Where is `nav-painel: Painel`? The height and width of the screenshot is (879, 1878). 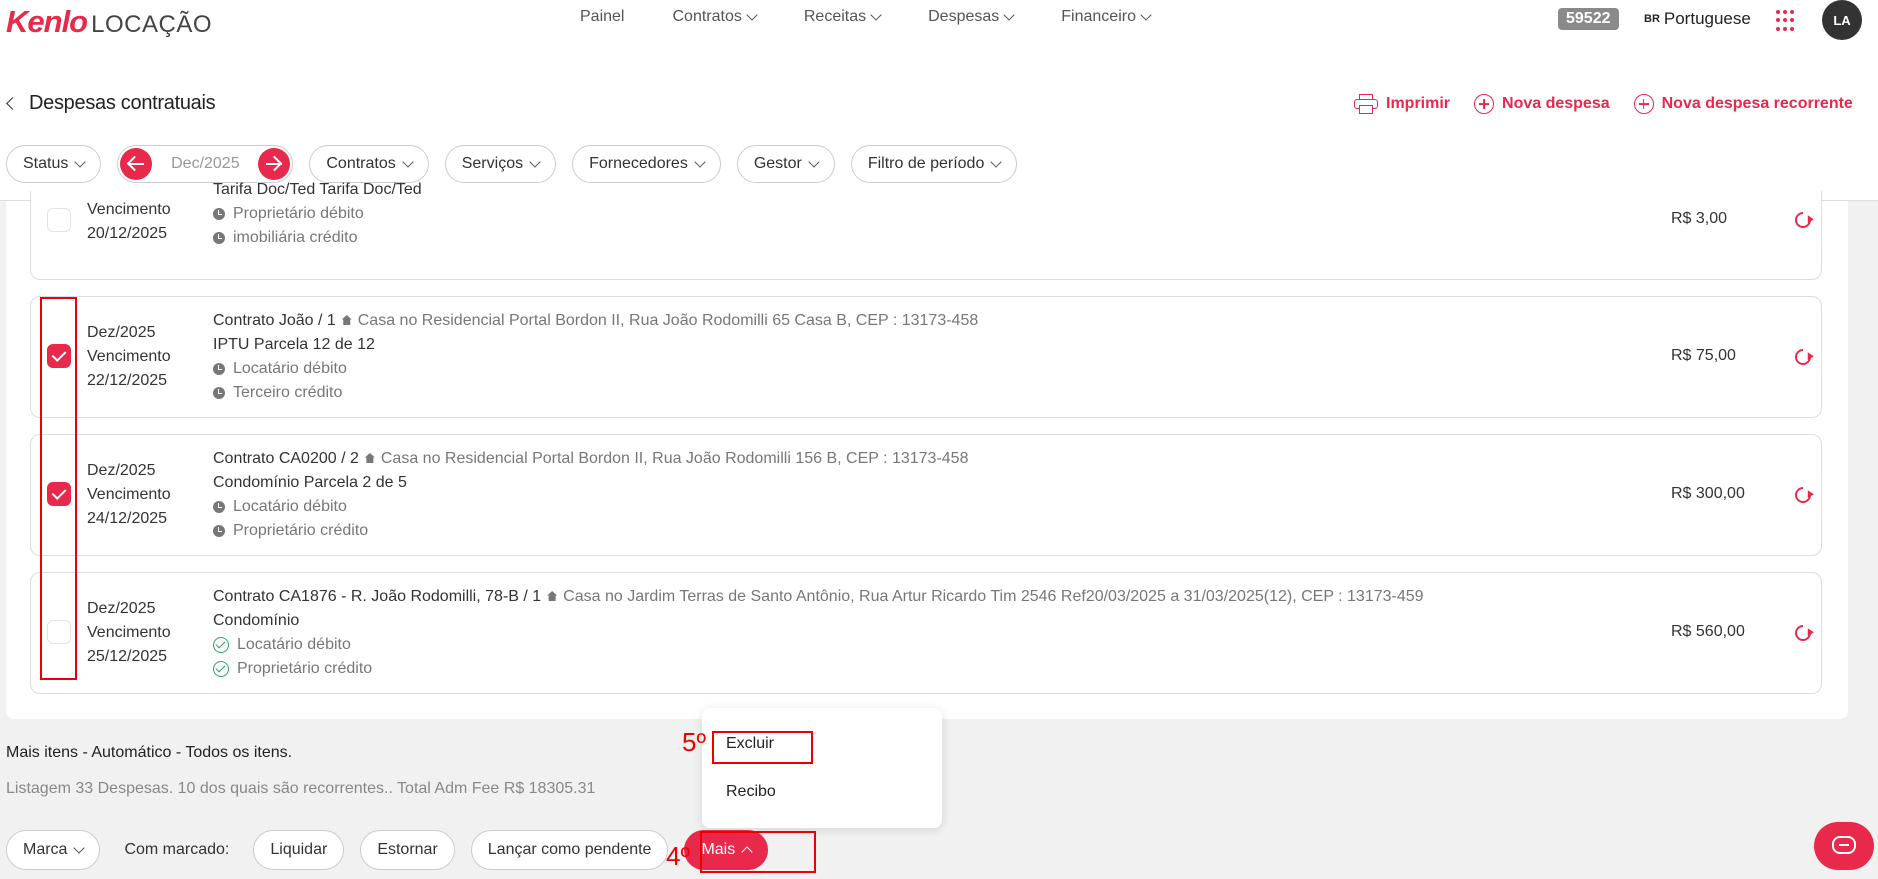 nav-painel: Painel is located at coordinates (602, 17).